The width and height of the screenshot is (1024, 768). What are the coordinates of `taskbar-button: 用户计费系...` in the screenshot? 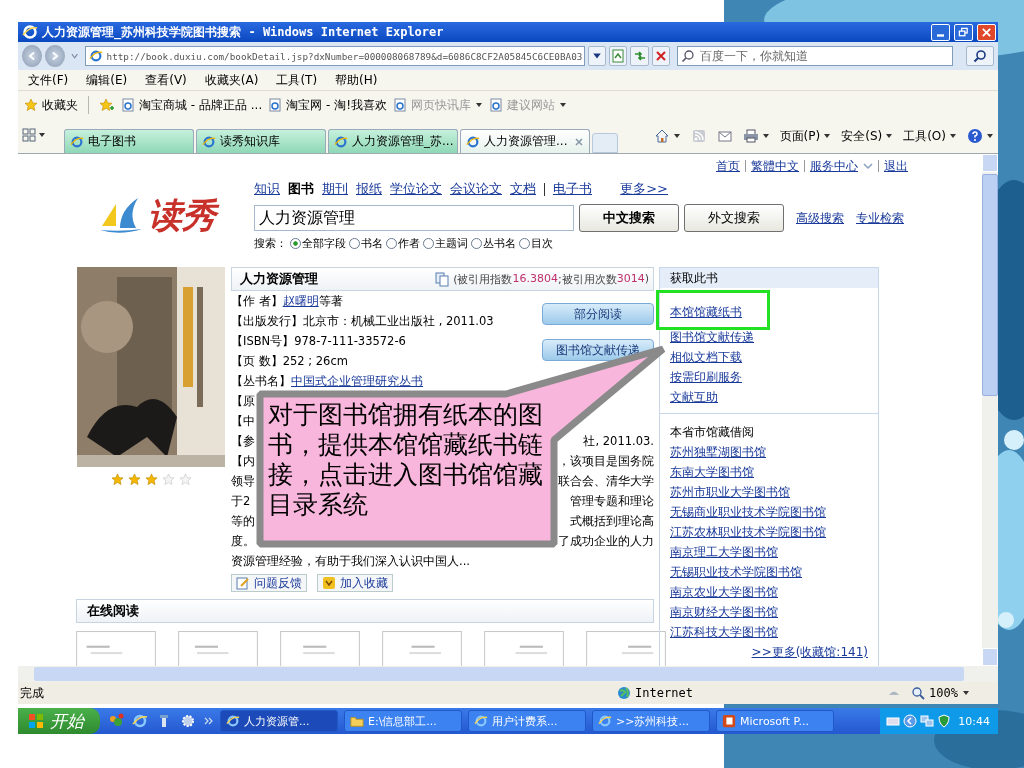 It's located at (527, 721).